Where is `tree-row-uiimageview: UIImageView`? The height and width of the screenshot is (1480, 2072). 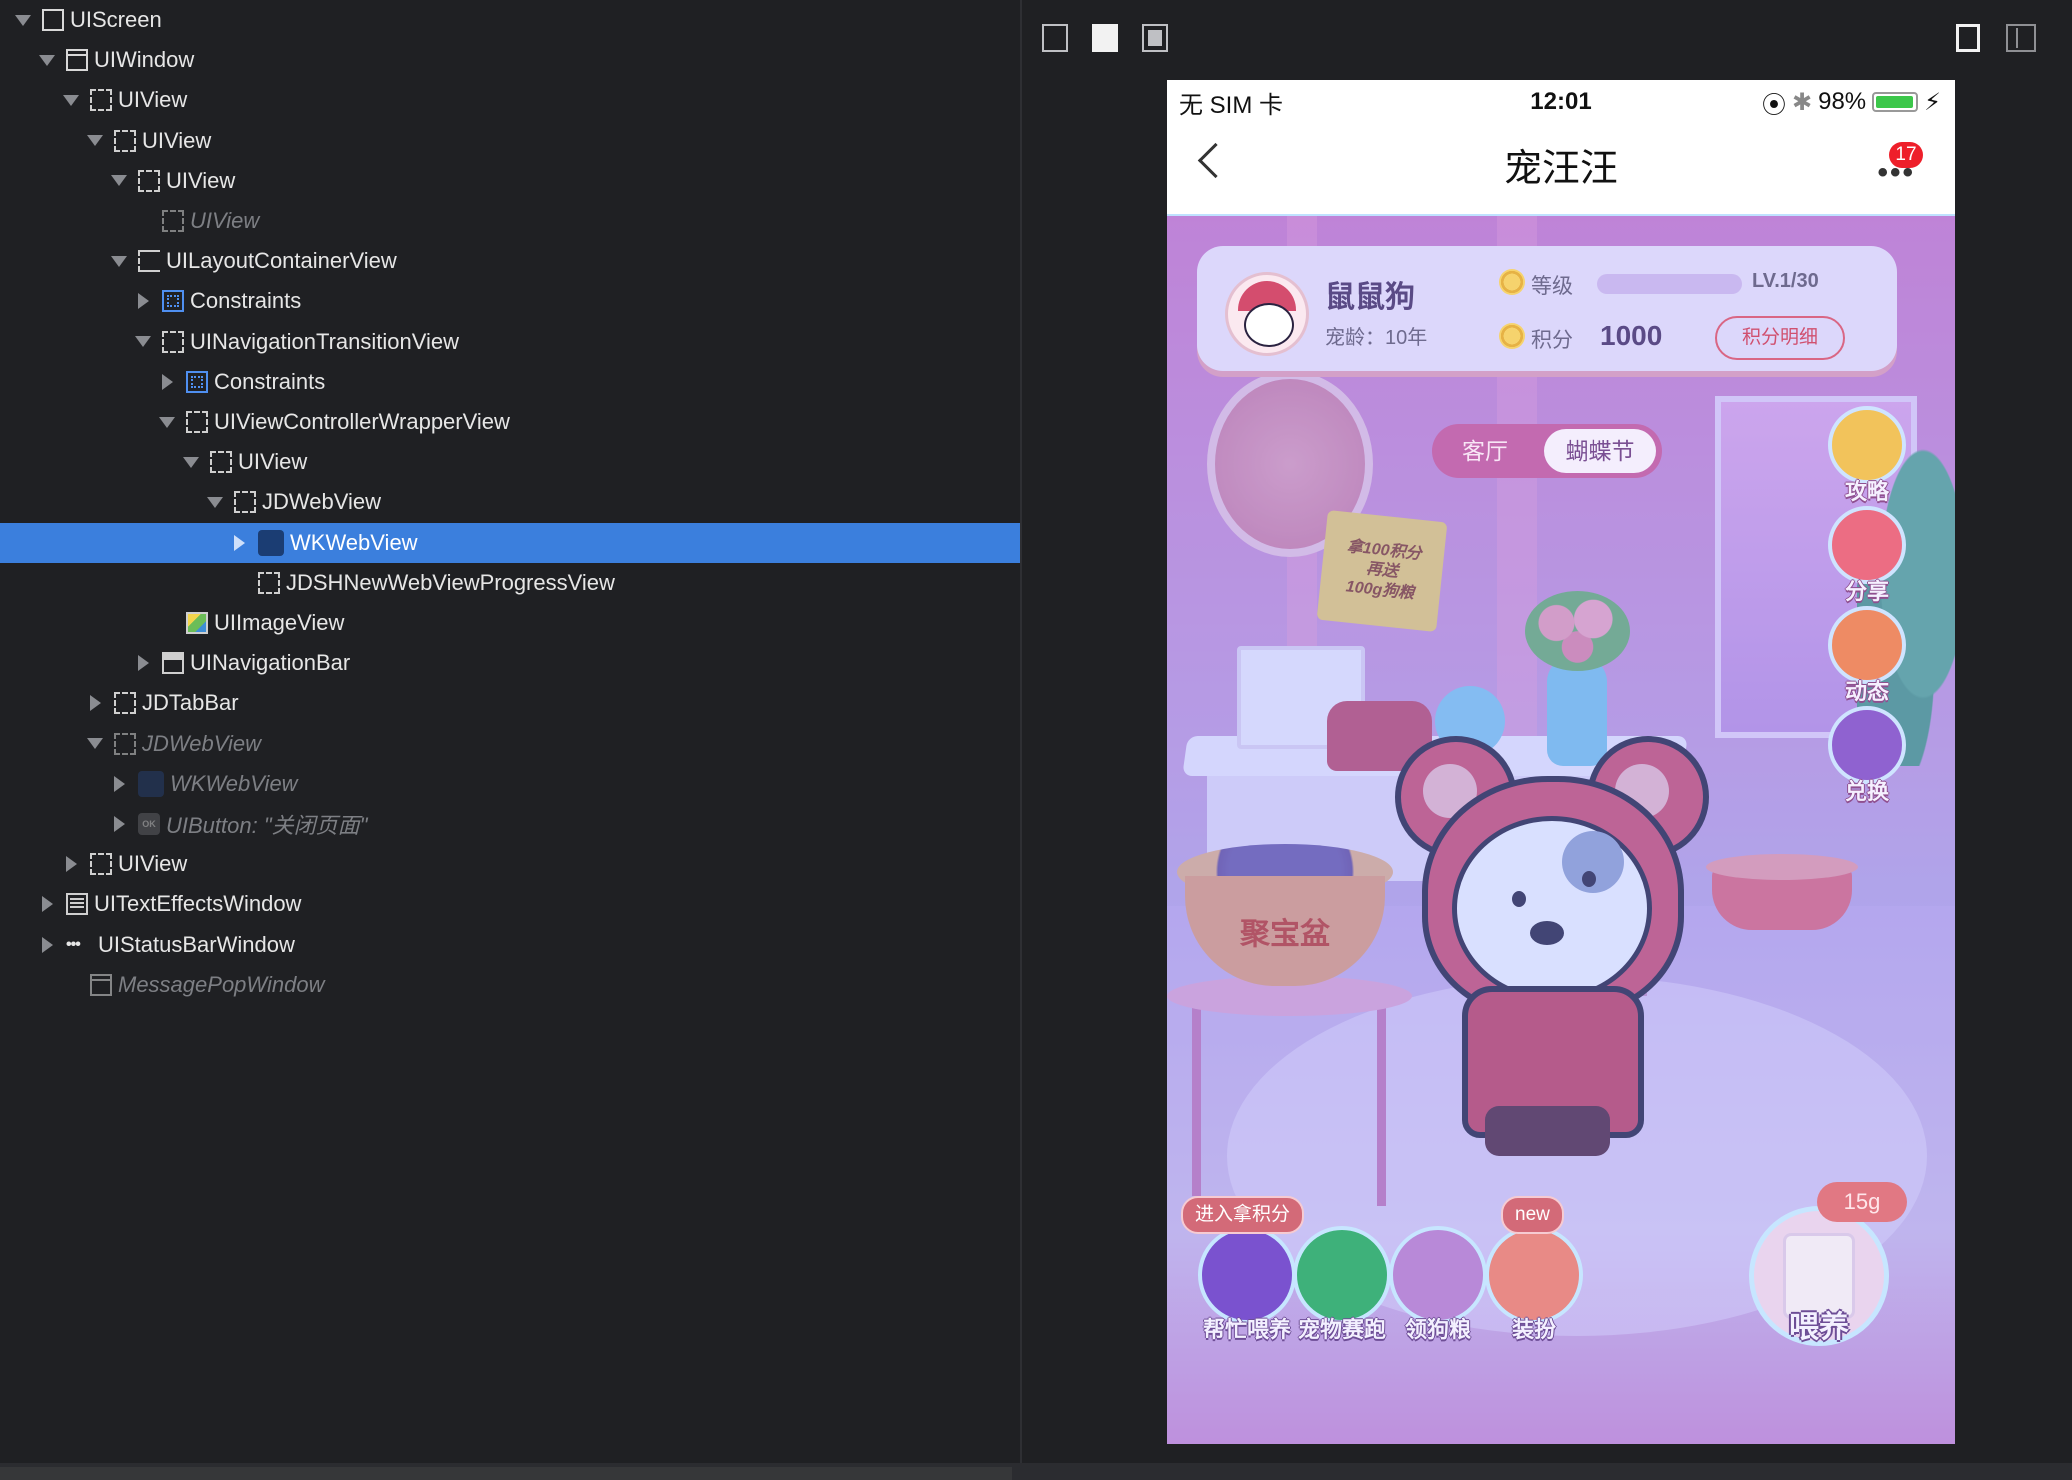
tree-row-uiimageview: UIImageView is located at coordinates (510, 623).